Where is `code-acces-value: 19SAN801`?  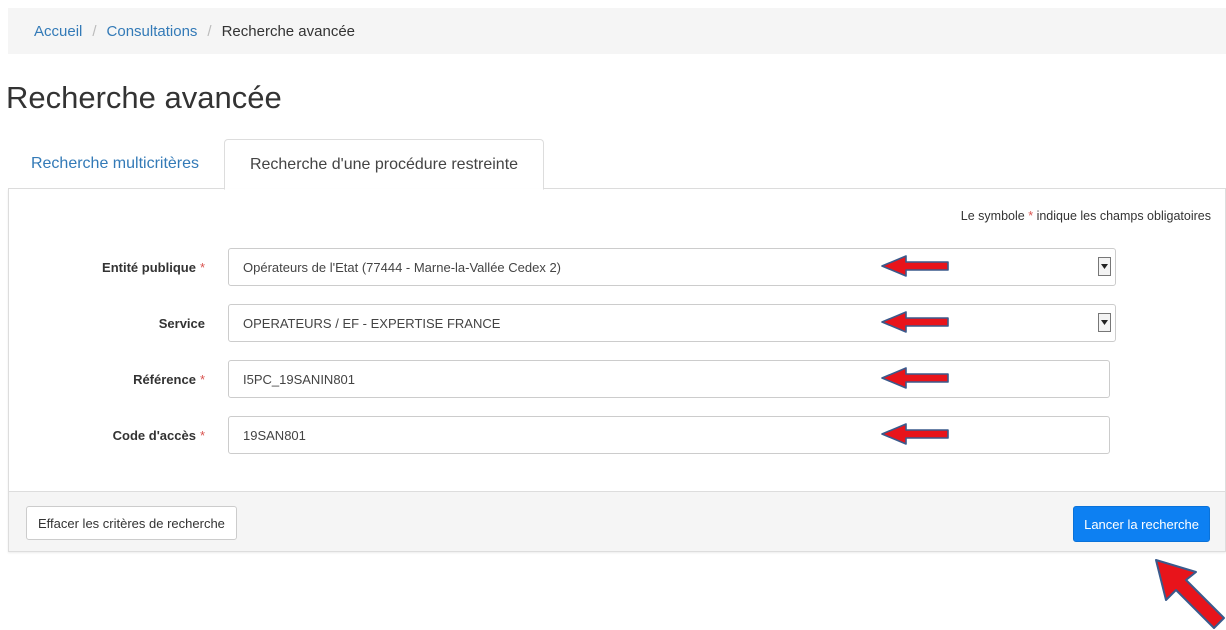 code-acces-value: 19SAN801 is located at coordinates (274, 435).